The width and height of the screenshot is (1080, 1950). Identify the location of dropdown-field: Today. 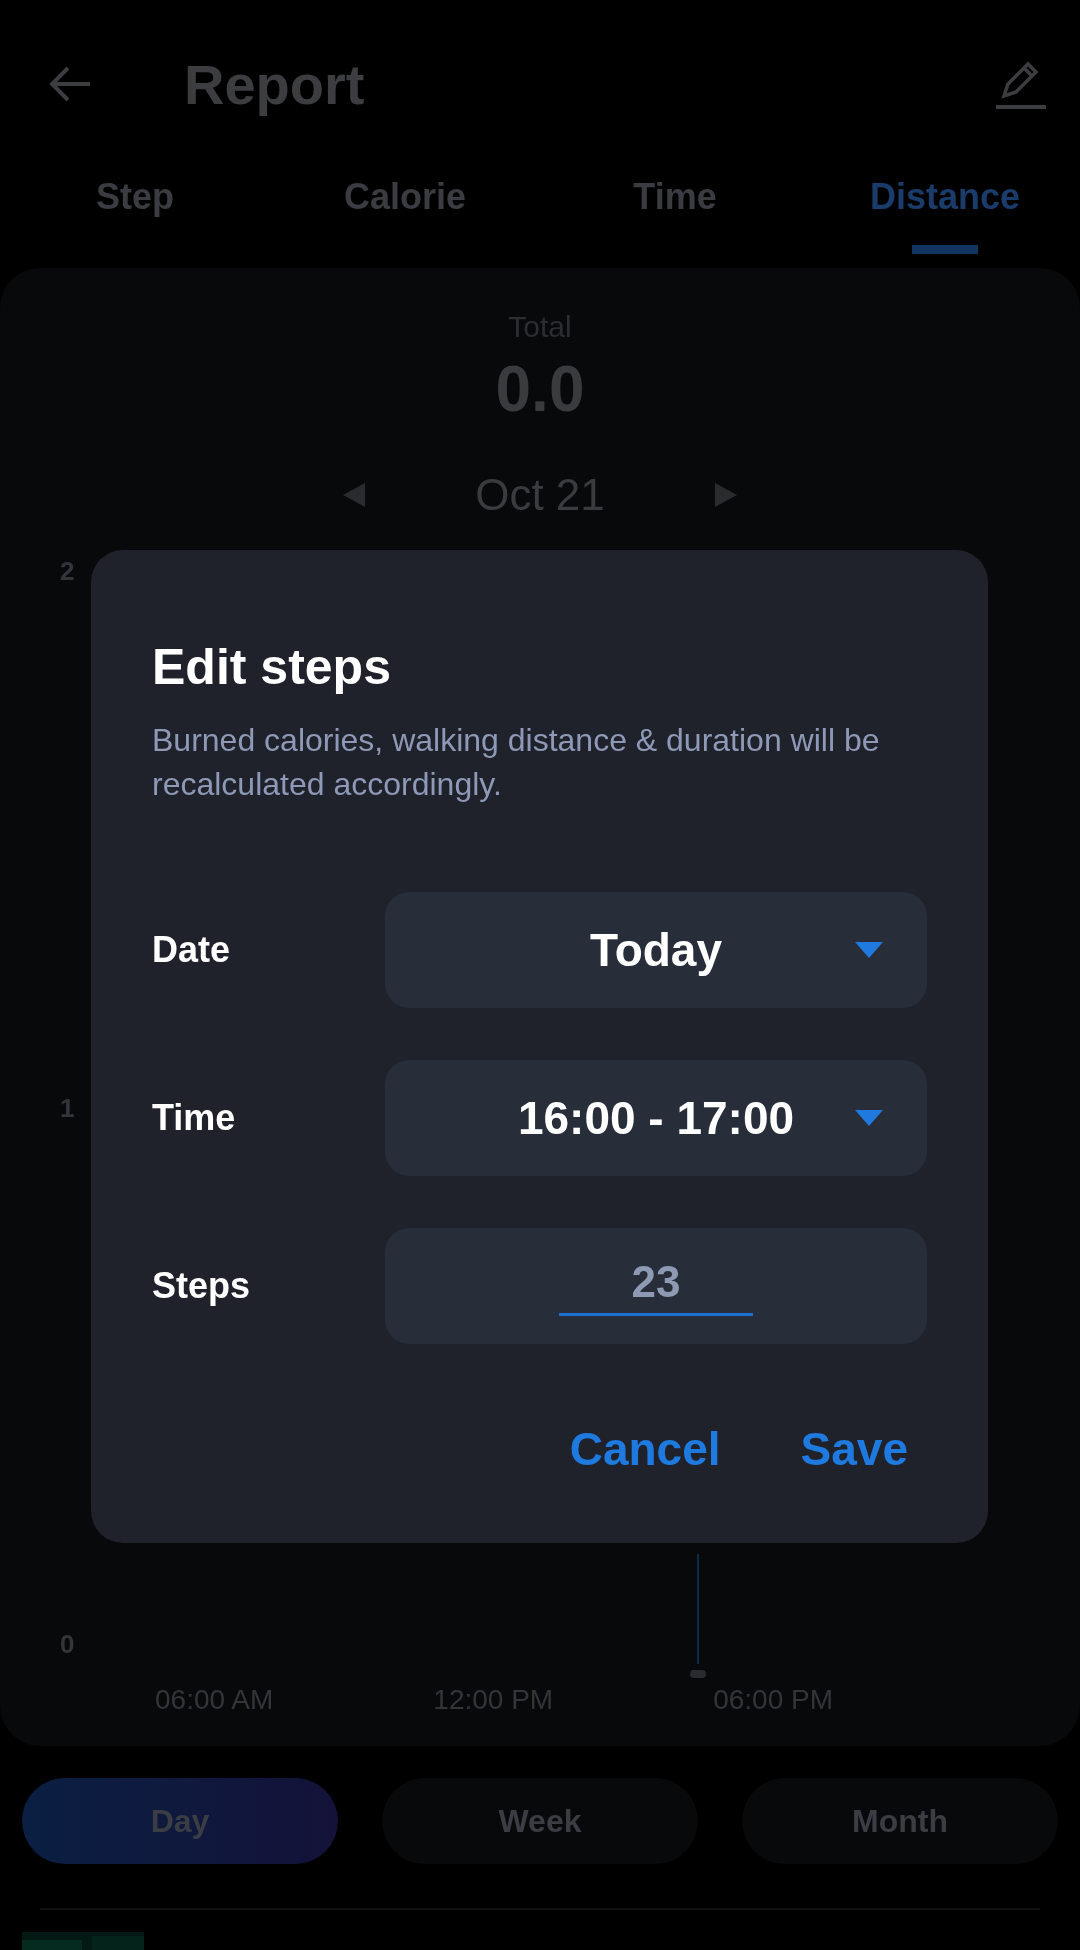
(656, 950).